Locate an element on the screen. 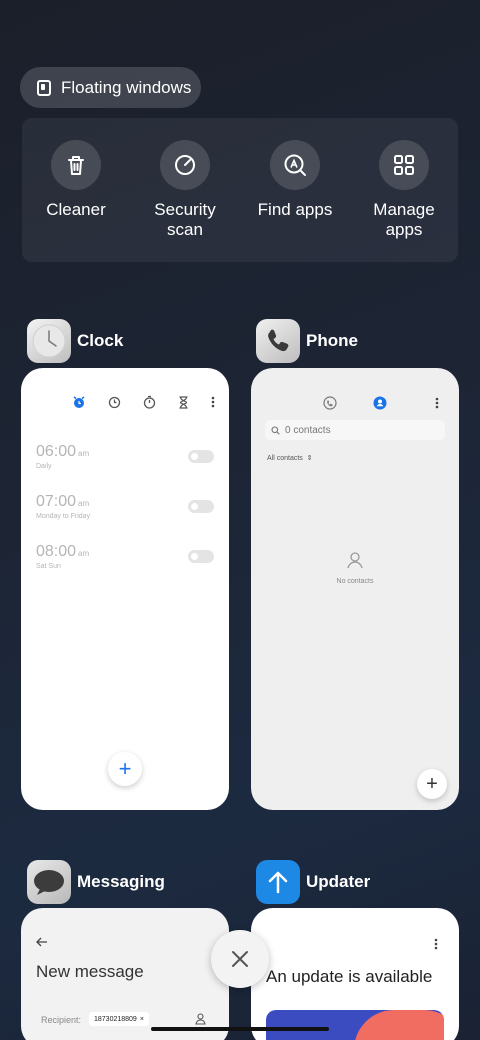  find-apps-button: Find apps is located at coordinates (295, 180).